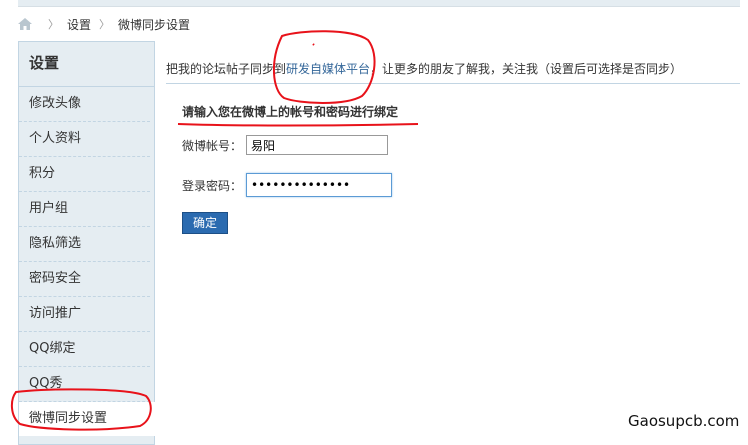 Image resolution: width=748 pixels, height=445 pixels. I want to click on confirm-button: 确定, so click(205, 223).